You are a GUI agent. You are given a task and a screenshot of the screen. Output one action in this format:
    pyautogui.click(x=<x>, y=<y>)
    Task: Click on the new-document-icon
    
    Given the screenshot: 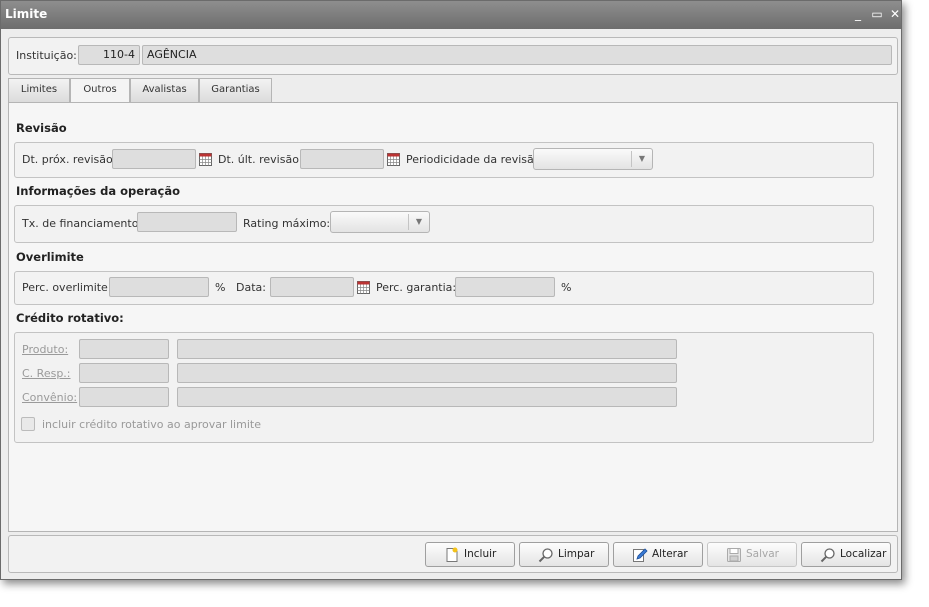 What is the action you would take?
    pyautogui.click(x=452, y=554)
    